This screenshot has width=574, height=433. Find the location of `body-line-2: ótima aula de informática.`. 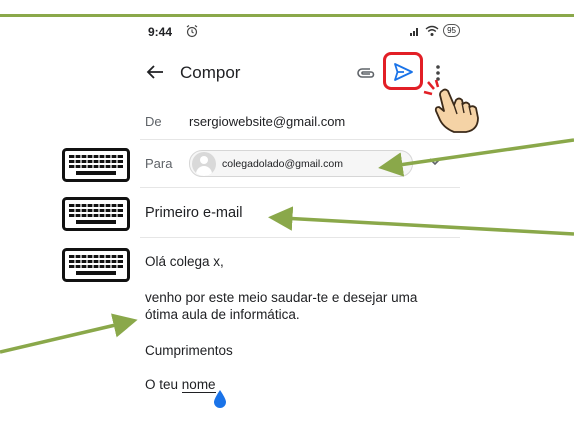

body-line-2: ótima aula de informática. is located at coordinates (222, 314).